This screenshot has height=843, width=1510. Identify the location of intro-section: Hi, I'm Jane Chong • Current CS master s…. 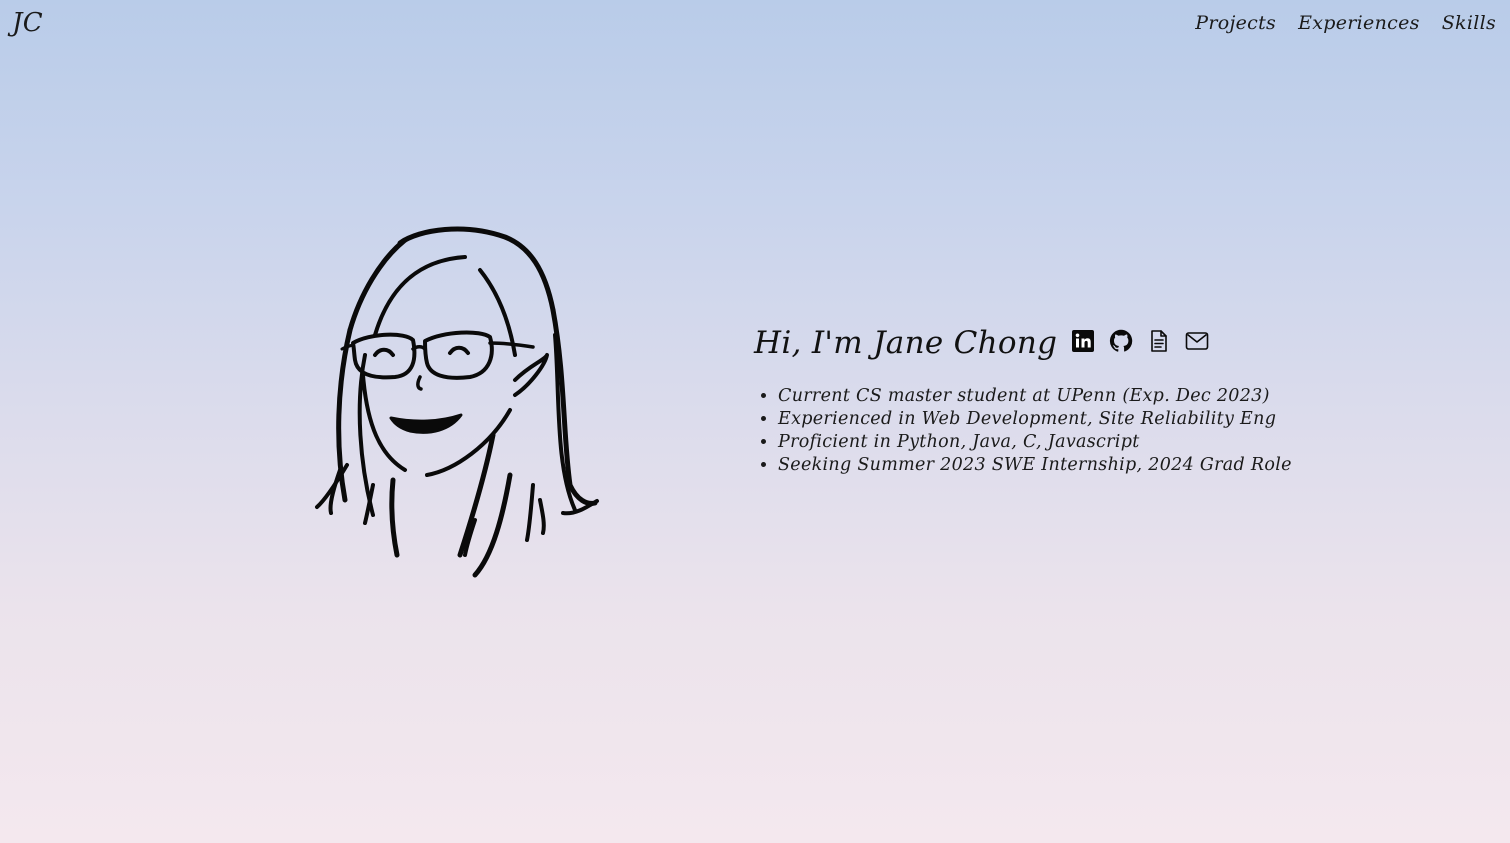
(1023, 401).